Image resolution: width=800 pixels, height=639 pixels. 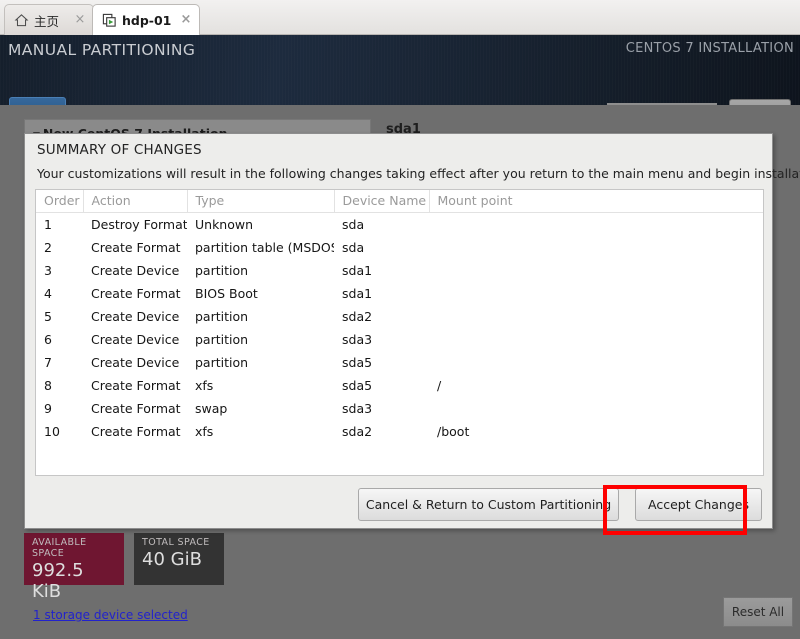 What do you see at coordinates (176, 542) in the screenshot?
I see `total-space-caption: TOTAL SPACE` at bounding box center [176, 542].